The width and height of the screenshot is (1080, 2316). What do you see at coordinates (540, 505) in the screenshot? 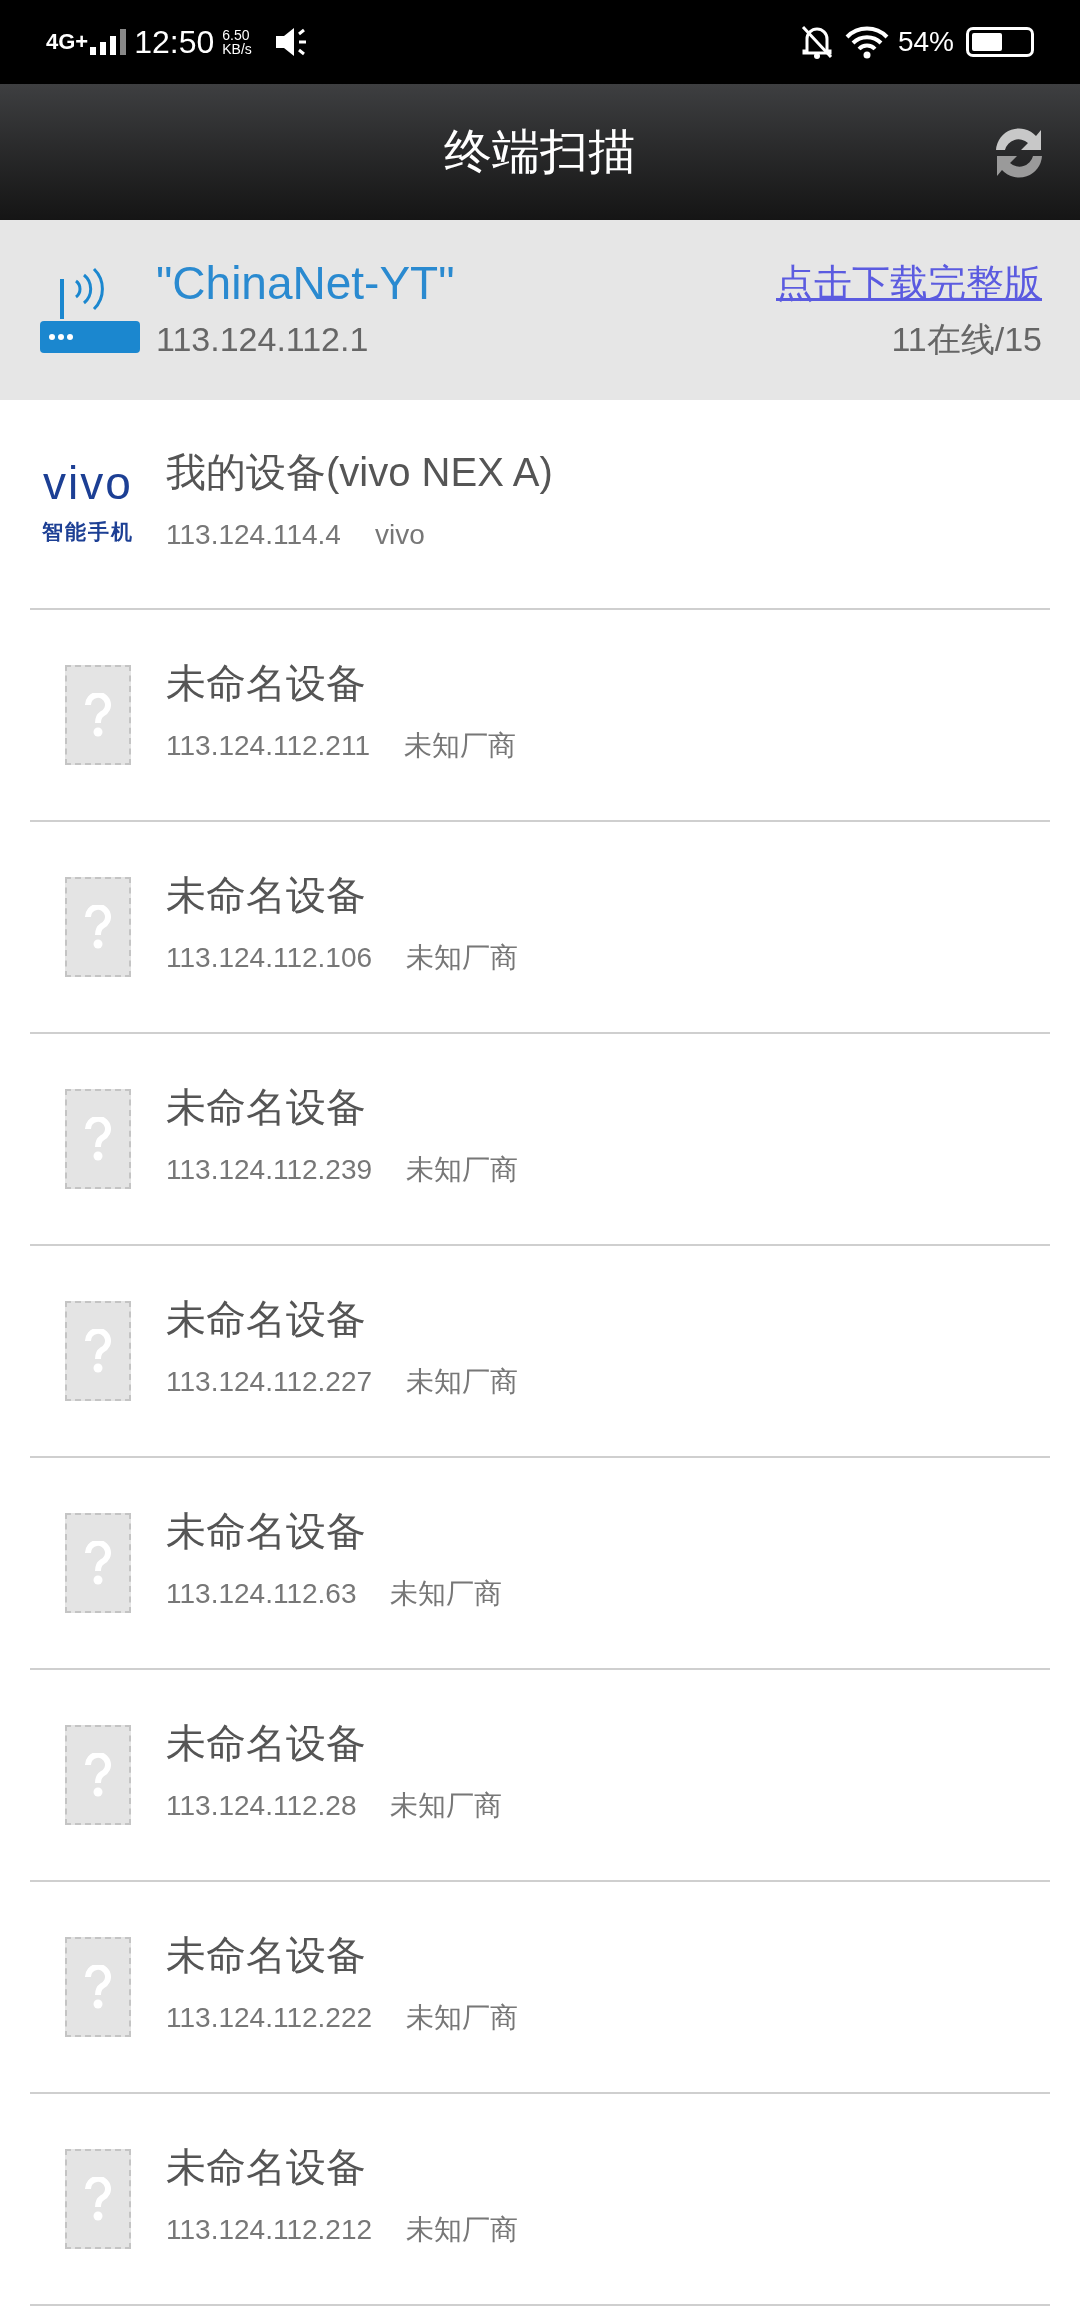
I see `device-row: vivo 智能手机 我的设备(vivo NEX A) 113.124.114.4 vivo` at bounding box center [540, 505].